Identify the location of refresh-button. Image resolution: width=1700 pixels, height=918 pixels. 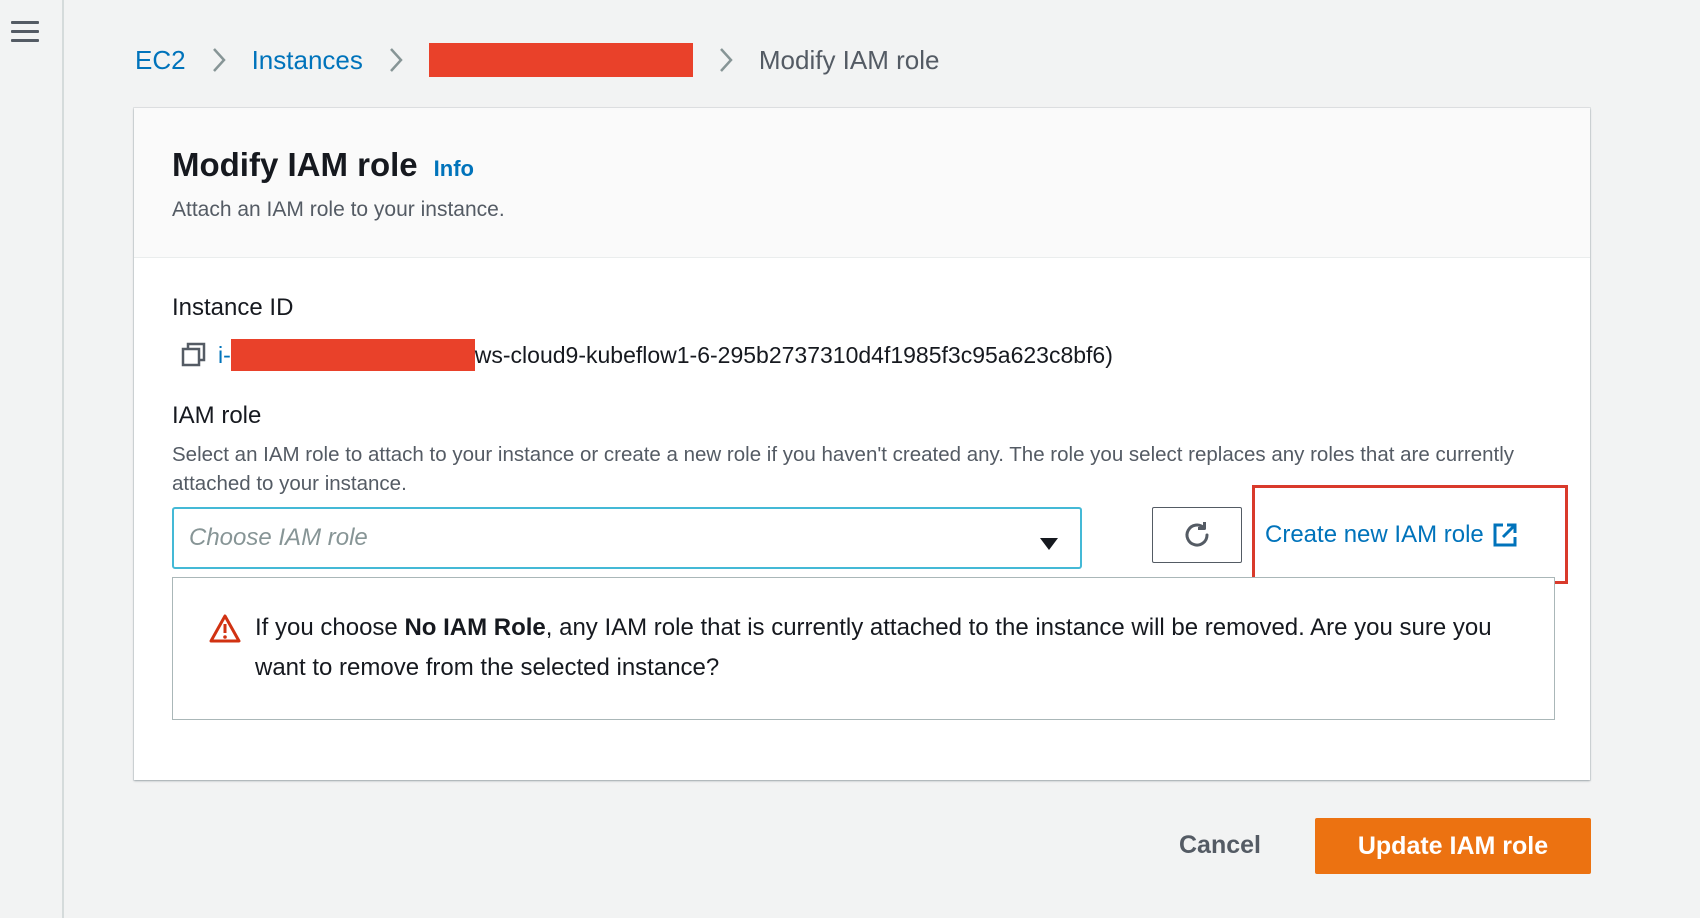
(1197, 535).